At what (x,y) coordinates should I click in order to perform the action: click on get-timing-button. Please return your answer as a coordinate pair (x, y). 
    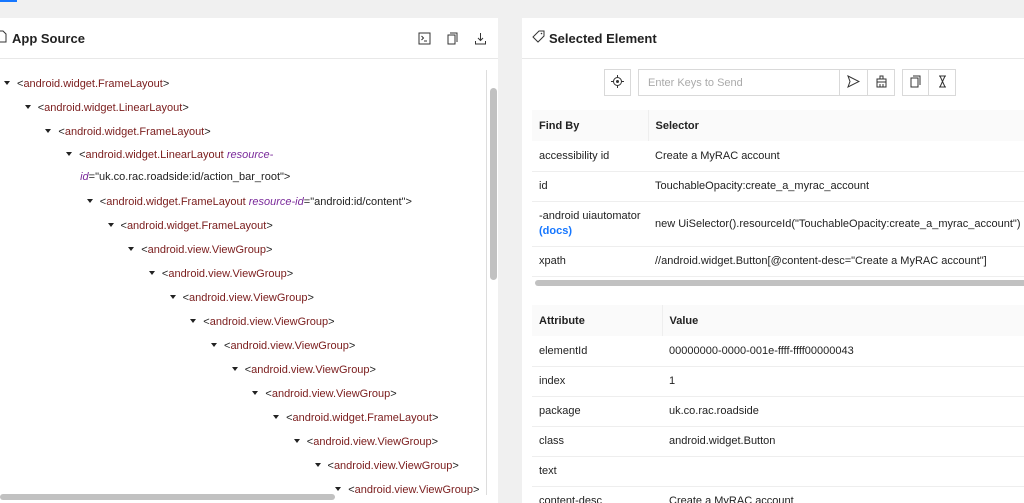
    Looking at the image, I should click on (942, 82).